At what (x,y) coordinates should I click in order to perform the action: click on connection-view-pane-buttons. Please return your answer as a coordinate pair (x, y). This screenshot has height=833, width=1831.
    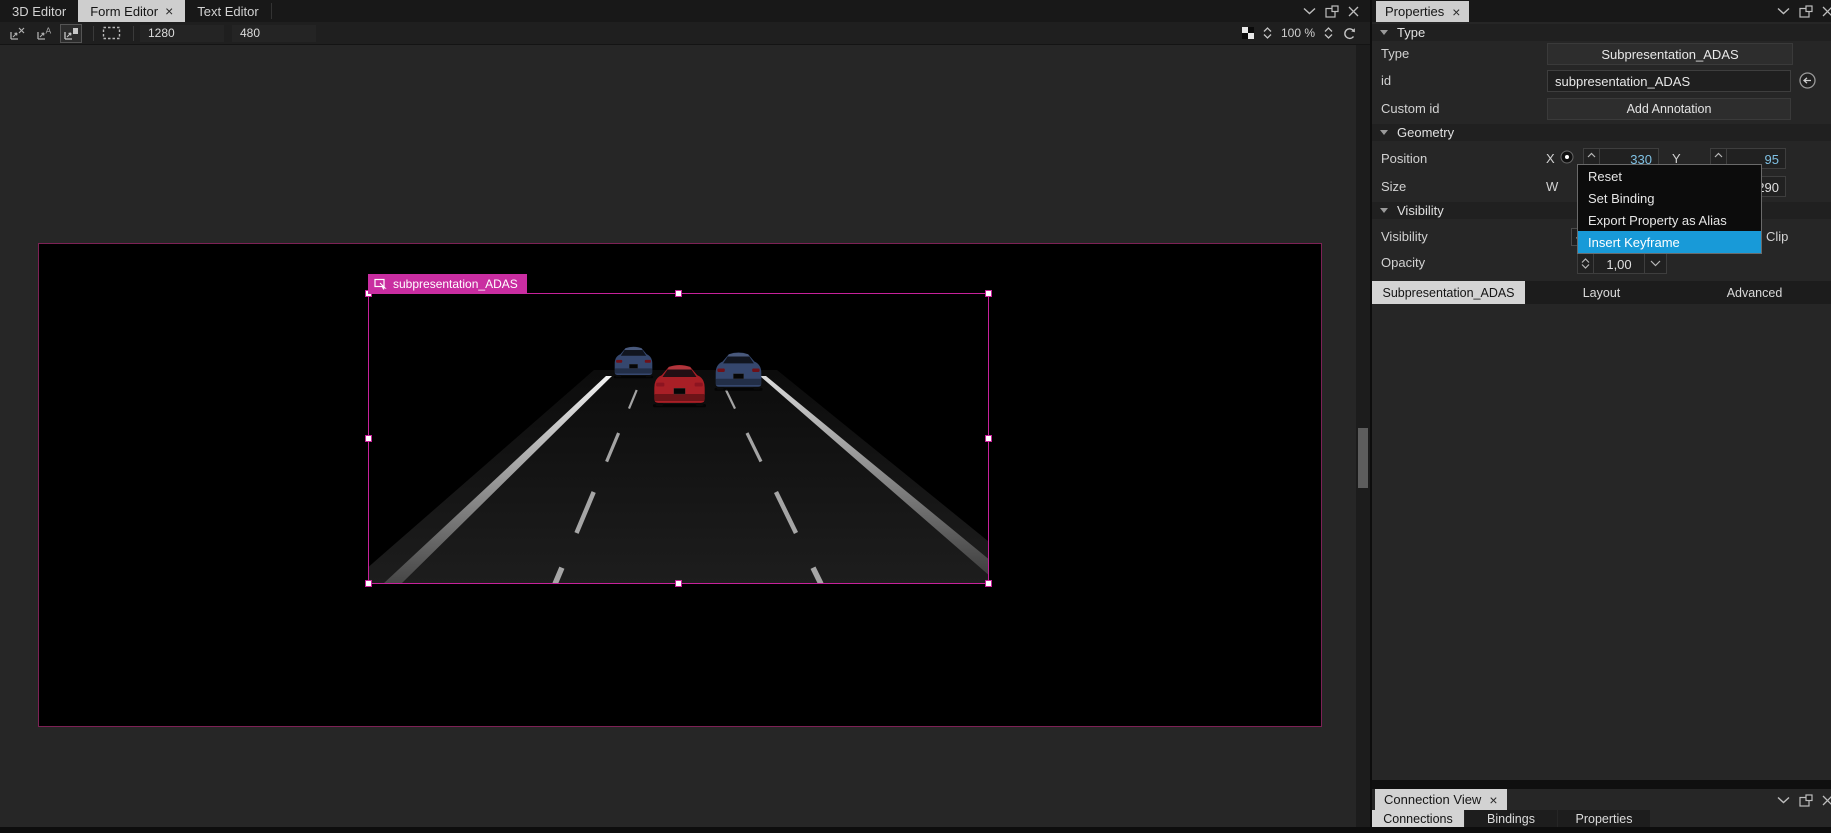
    Looking at the image, I should click on (1804, 800).